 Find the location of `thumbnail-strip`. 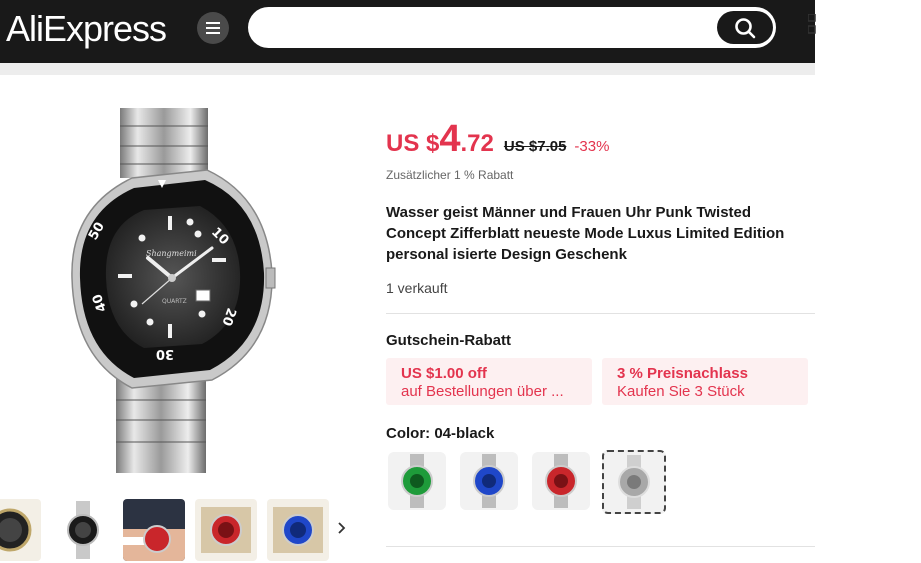

thumbnail-strip is located at coordinates (180, 531).